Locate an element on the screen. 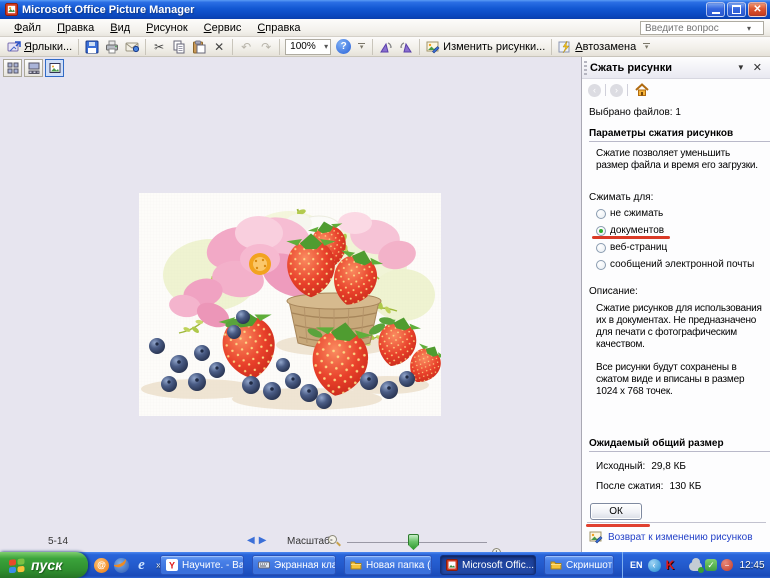 This screenshot has width=770, height=578. tray-kaspersky-icon: K is located at coordinates (670, 565).